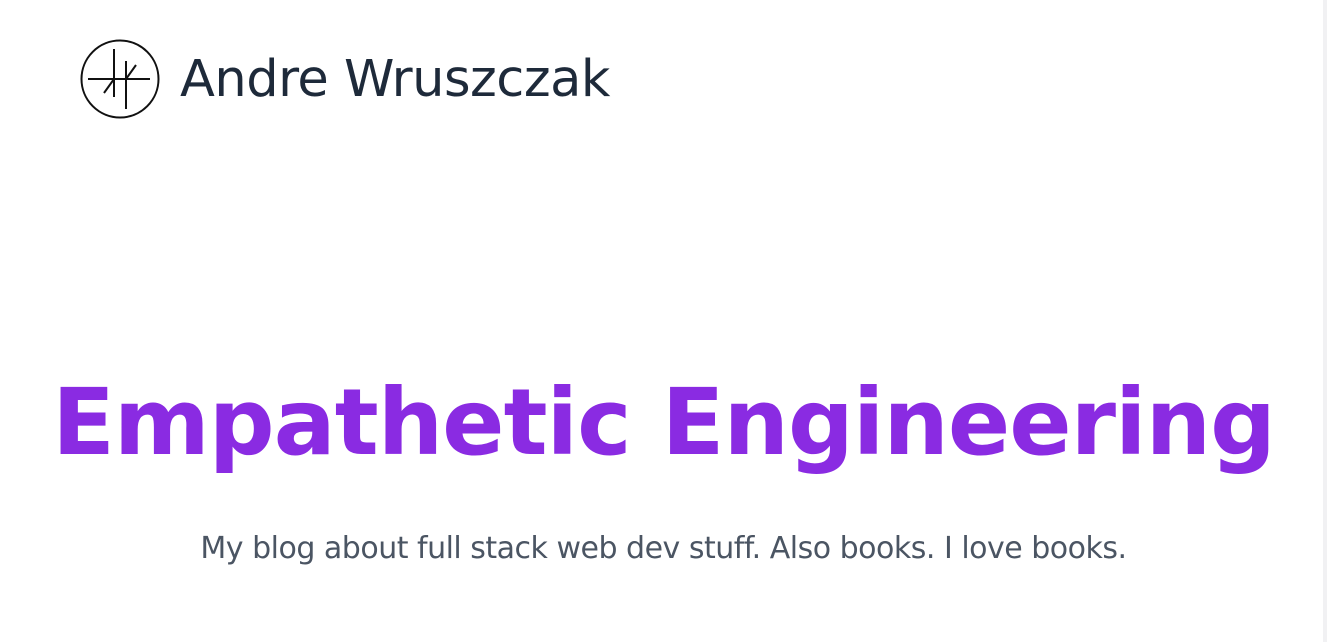 The width and height of the screenshot is (1327, 642). What do you see at coordinates (1325, 321) in the screenshot?
I see `scrollbar` at bounding box center [1325, 321].